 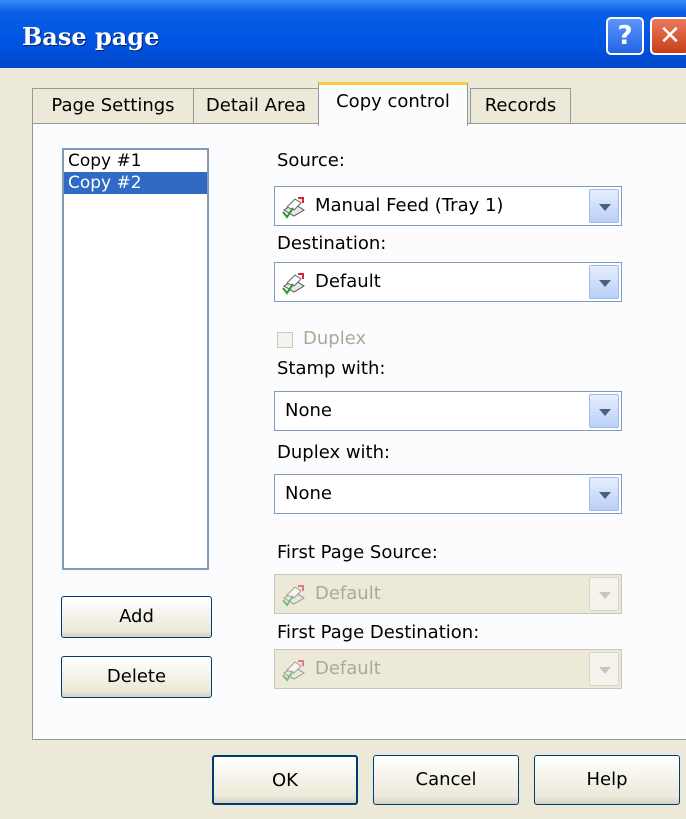 What do you see at coordinates (357, 552) in the screenshot?
I see `first-page-source-label: First Page Source:` at bounding box center [357, 552].